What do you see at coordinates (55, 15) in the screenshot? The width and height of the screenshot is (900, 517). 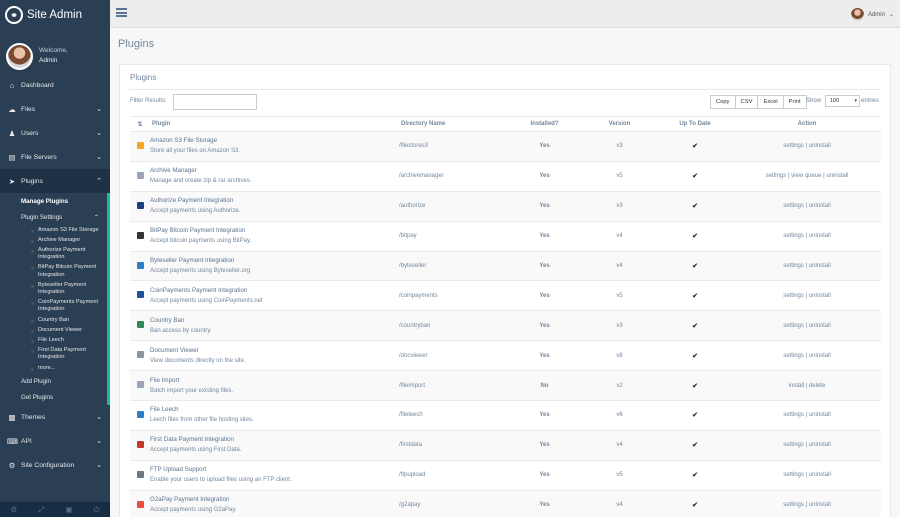 I see `brand: ⚭ Site Admin` at bounding box center [55, 15].